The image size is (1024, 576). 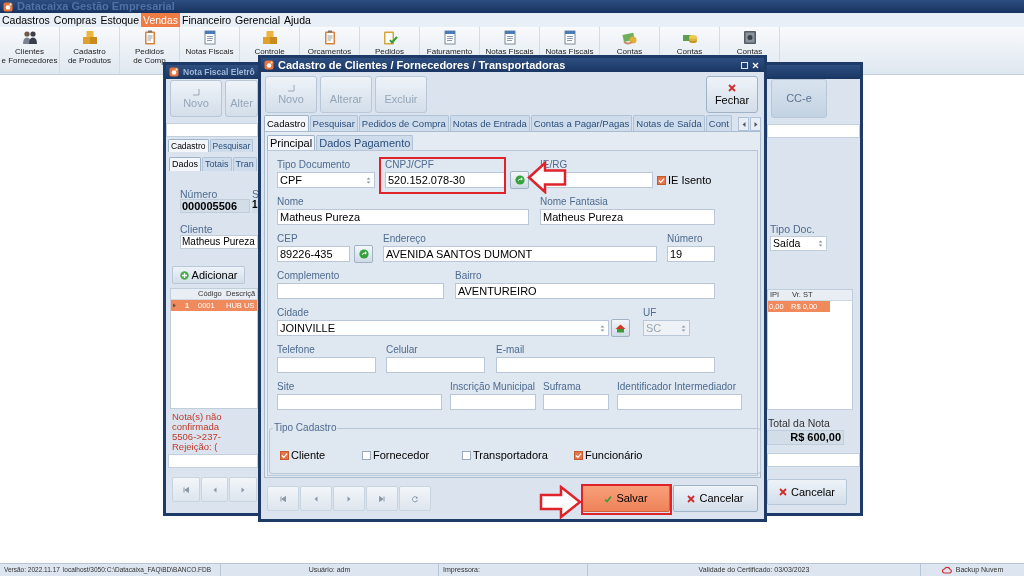 I want to click on next-icon, so click(x=349, y=498).